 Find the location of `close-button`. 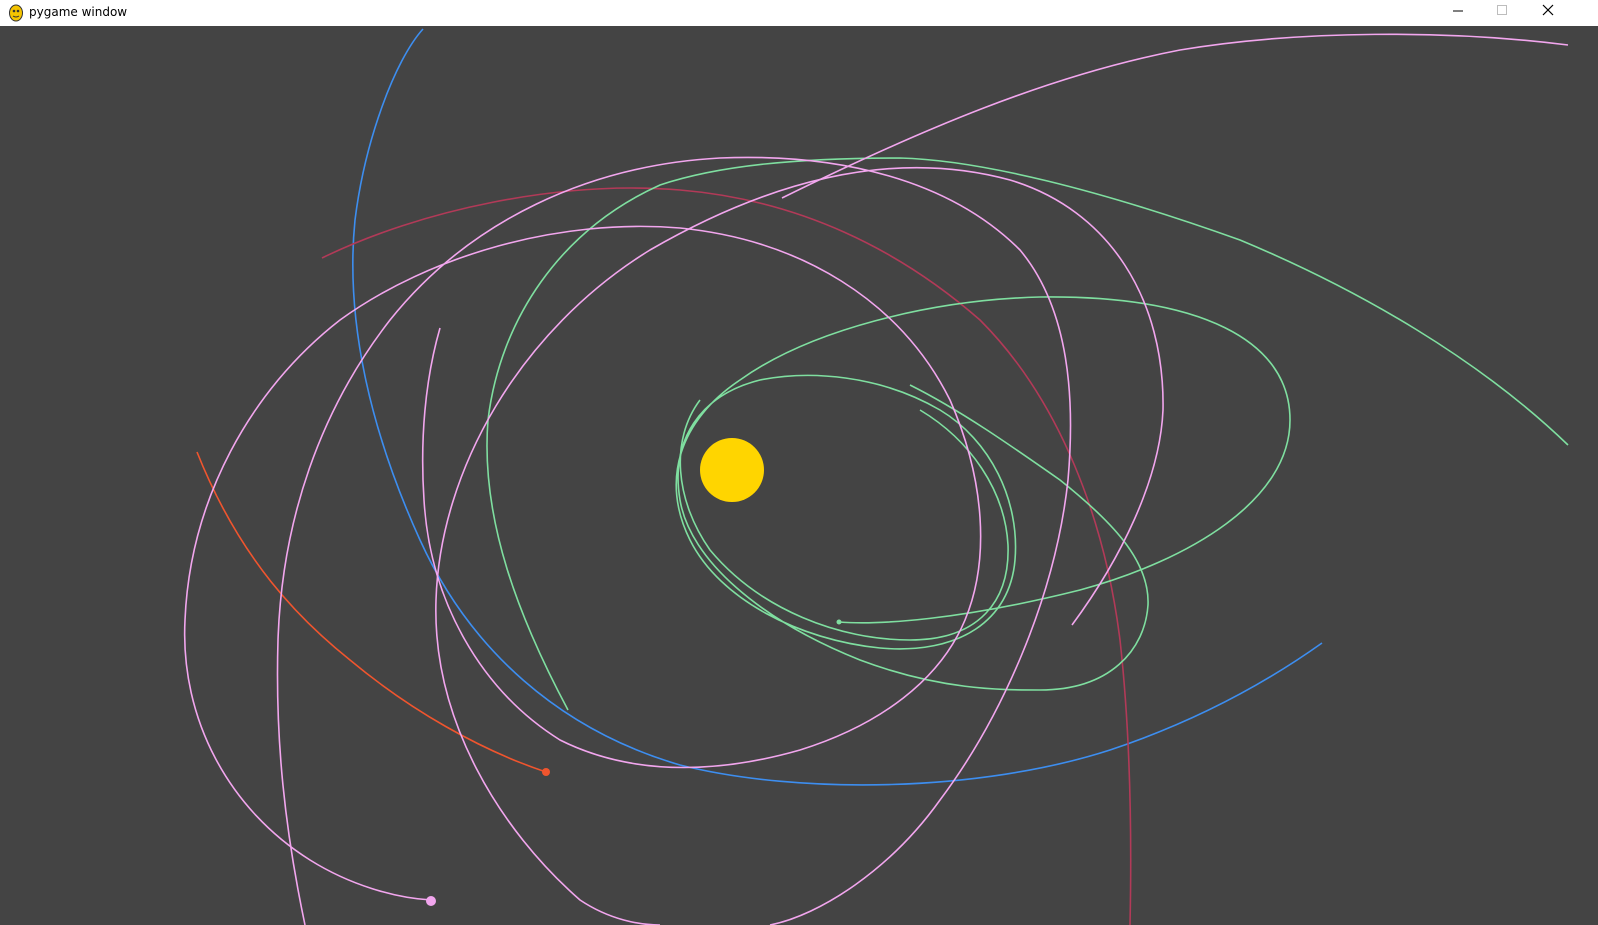

close-button is located at coordinates (1553, 13).